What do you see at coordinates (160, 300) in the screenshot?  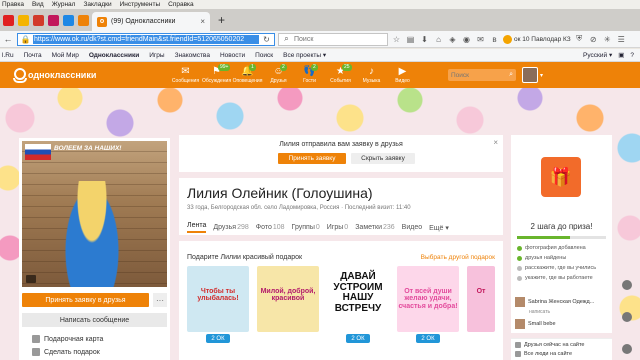 I see `more-button: ···` at bounding box center [160, 300].